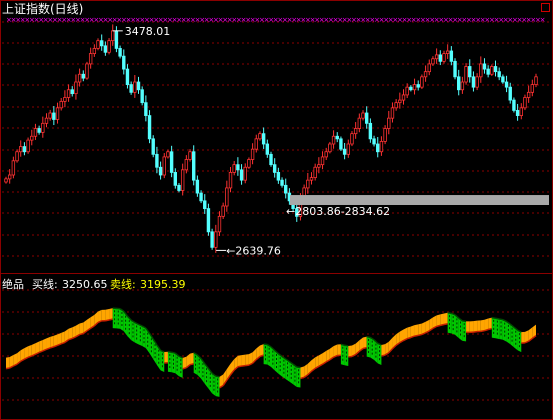  Describe the element at coordinates (123, 284) in the screenshot. I see `sell-line-label: 卖线:` at that location.